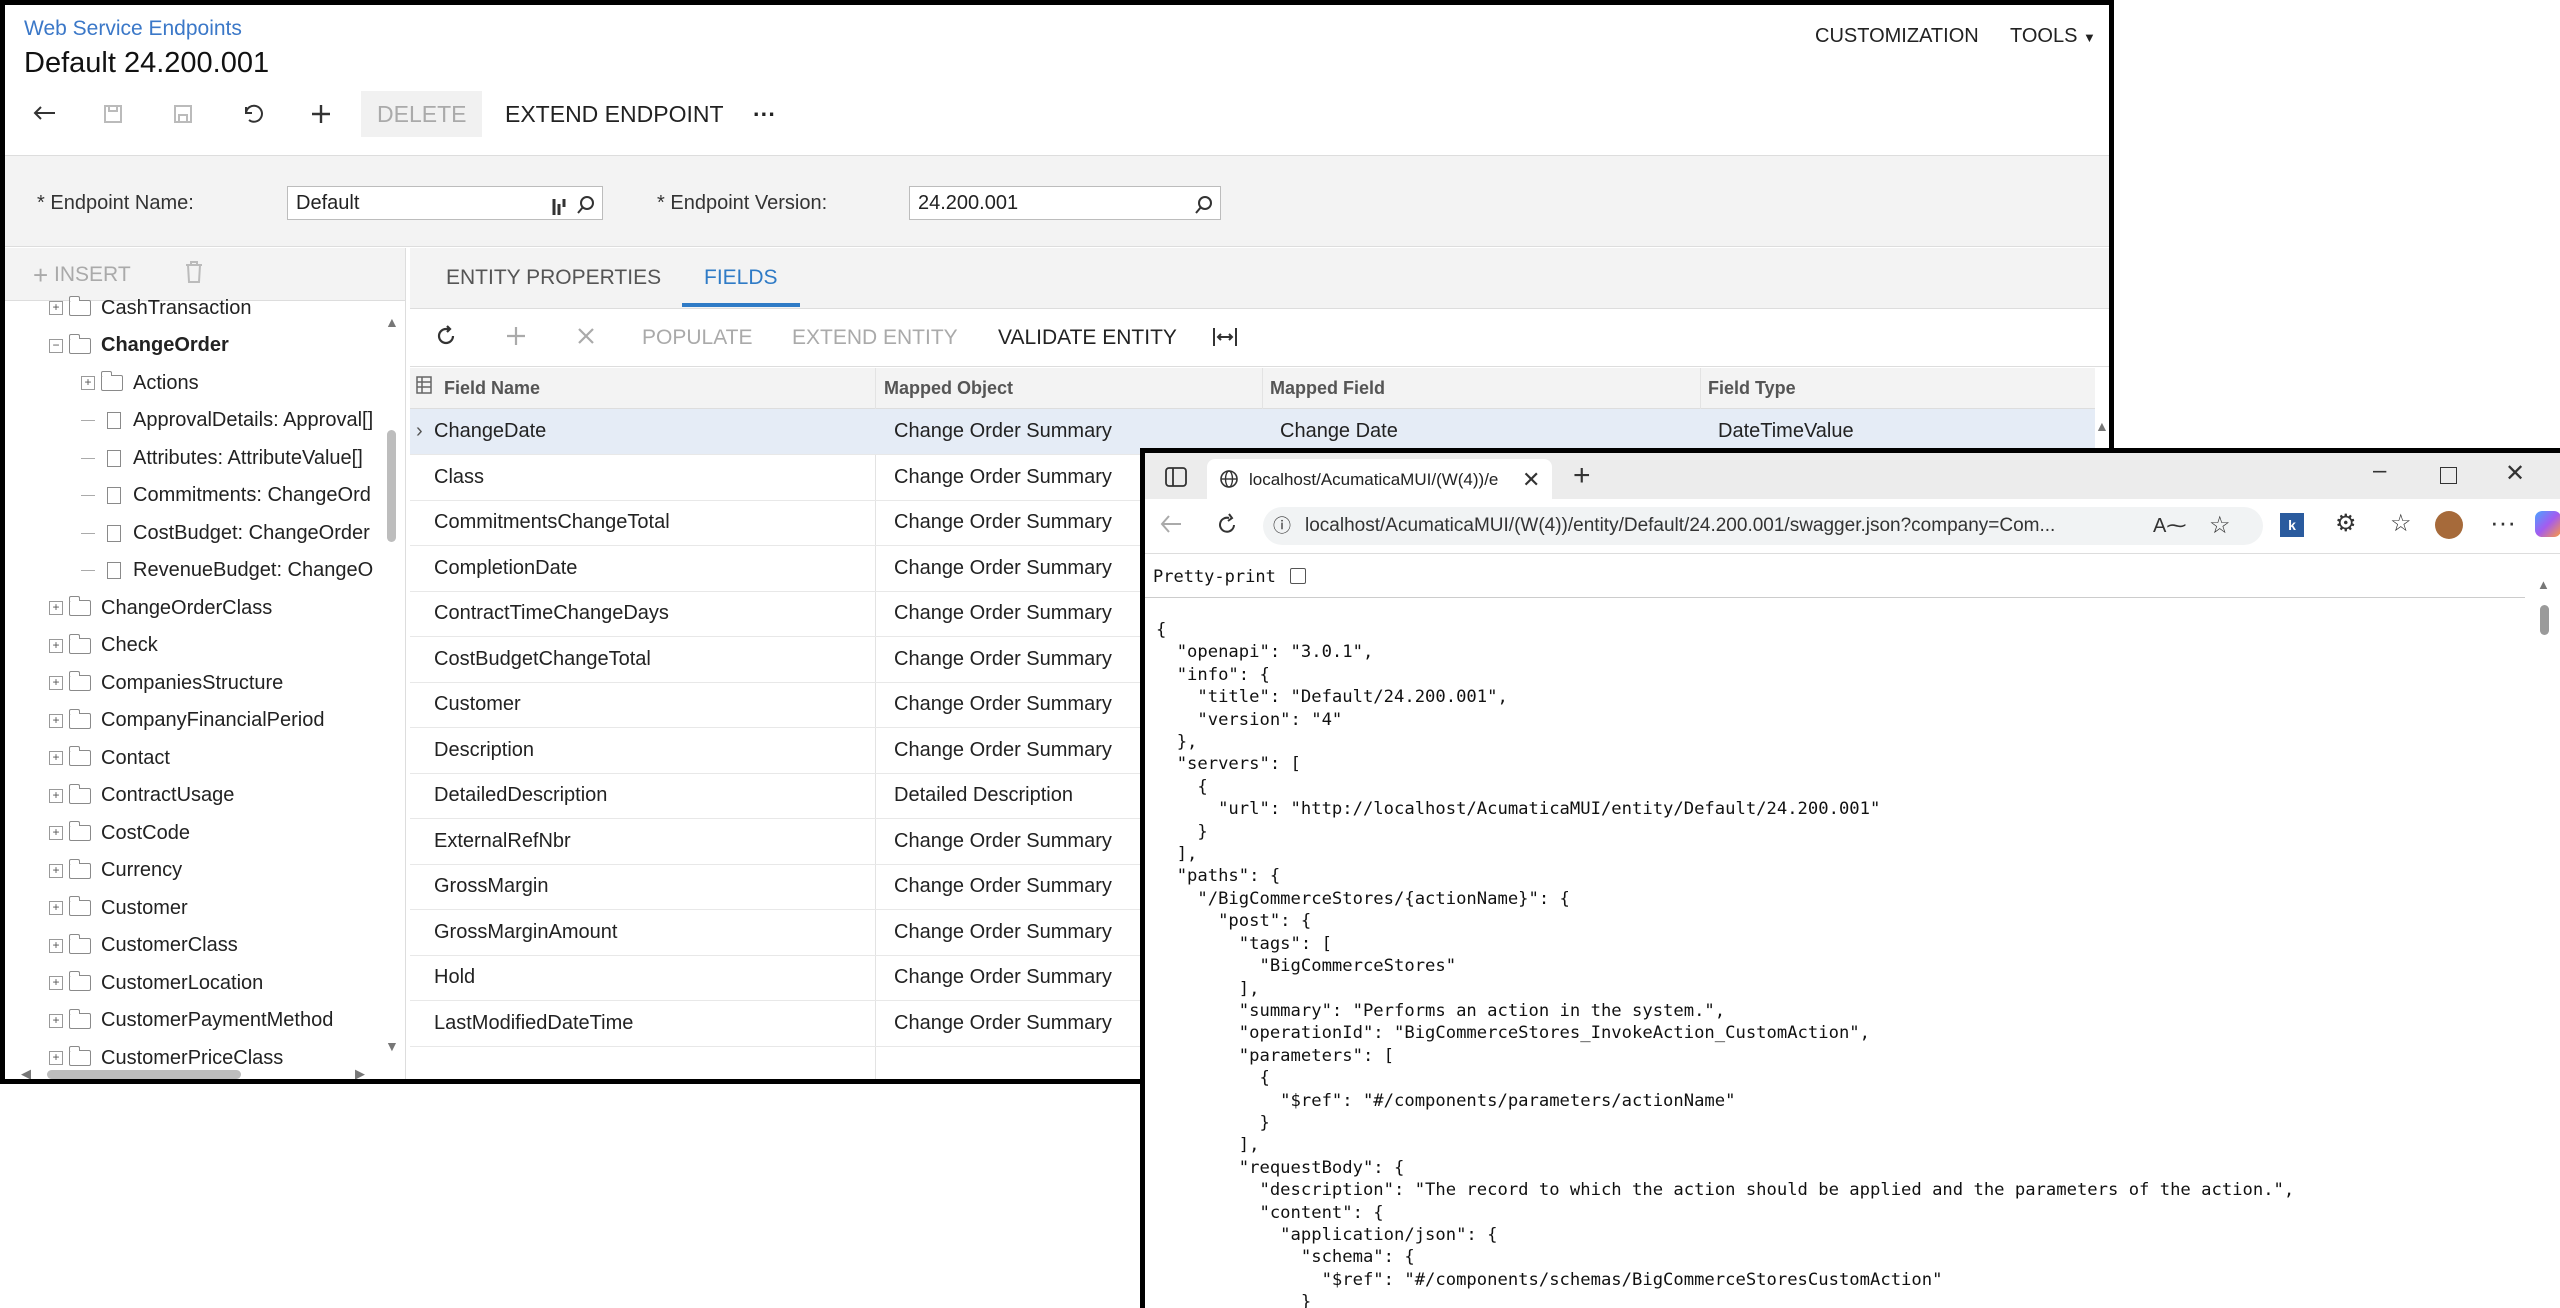  Describe the element at coordinates (2053, 36) in the screenshot. I see `tools-menu: TOOLS ▼` at that location.